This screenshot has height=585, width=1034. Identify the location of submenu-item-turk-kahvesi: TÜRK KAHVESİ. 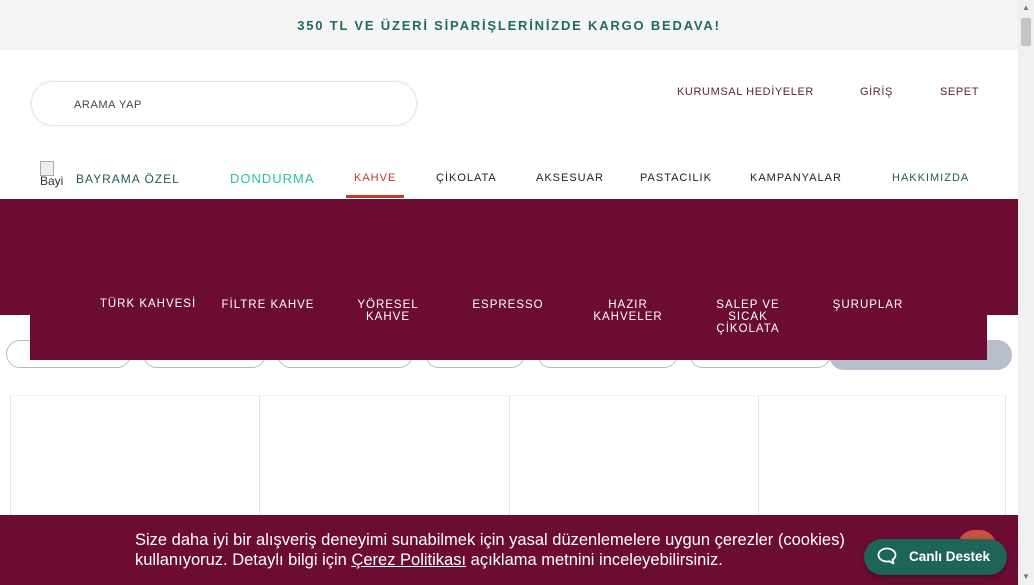
(148, 304).